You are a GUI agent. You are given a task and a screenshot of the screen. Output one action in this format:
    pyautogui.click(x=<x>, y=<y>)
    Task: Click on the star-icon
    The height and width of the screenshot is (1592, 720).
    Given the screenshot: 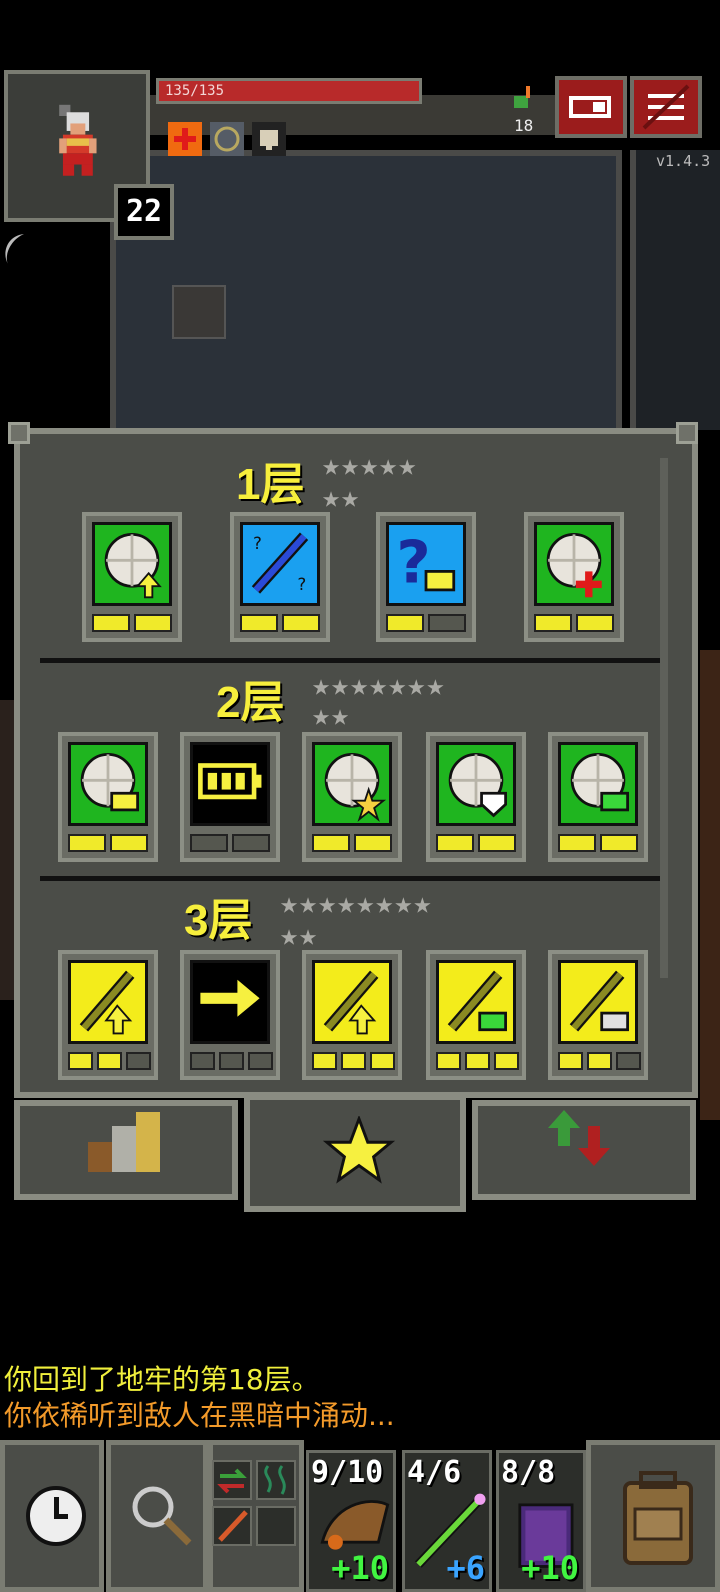 What is the action you would take?
    pyautogui.click(x=359, y=1150)
    